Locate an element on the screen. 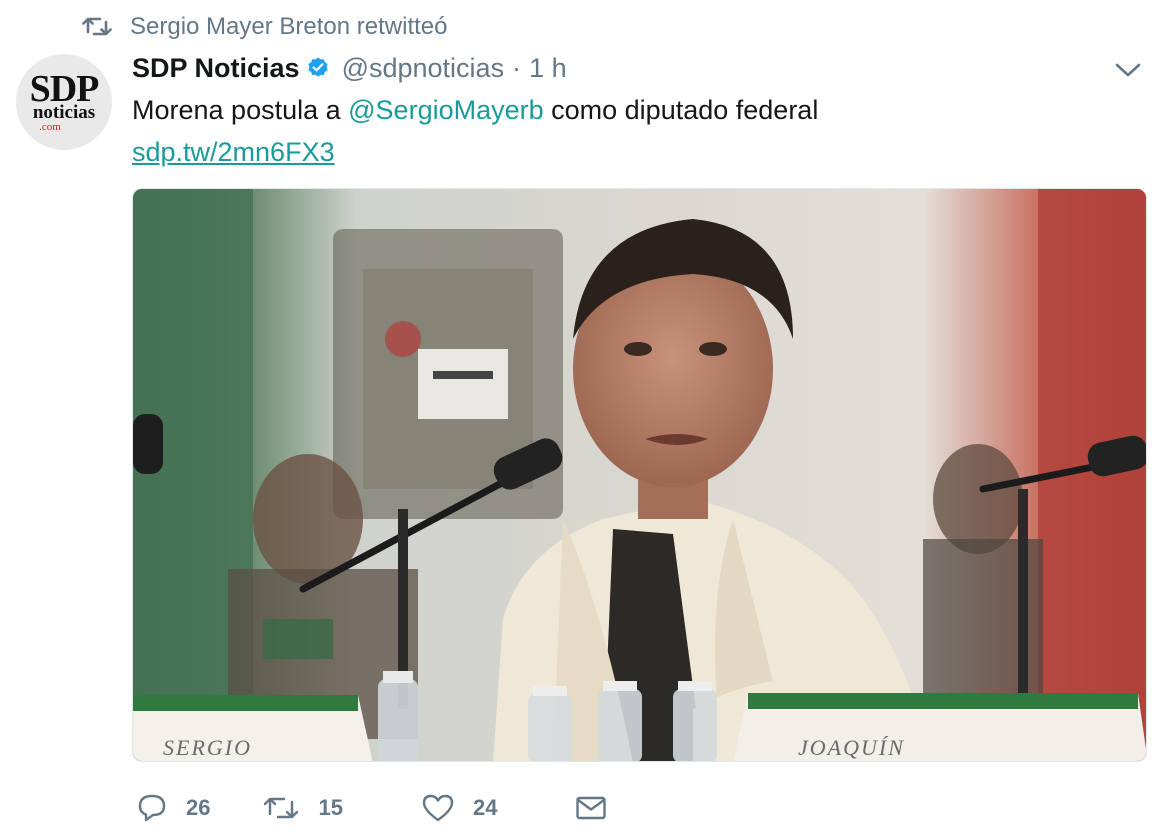  retweet-action: 15 is located at coordinates (302, 808).